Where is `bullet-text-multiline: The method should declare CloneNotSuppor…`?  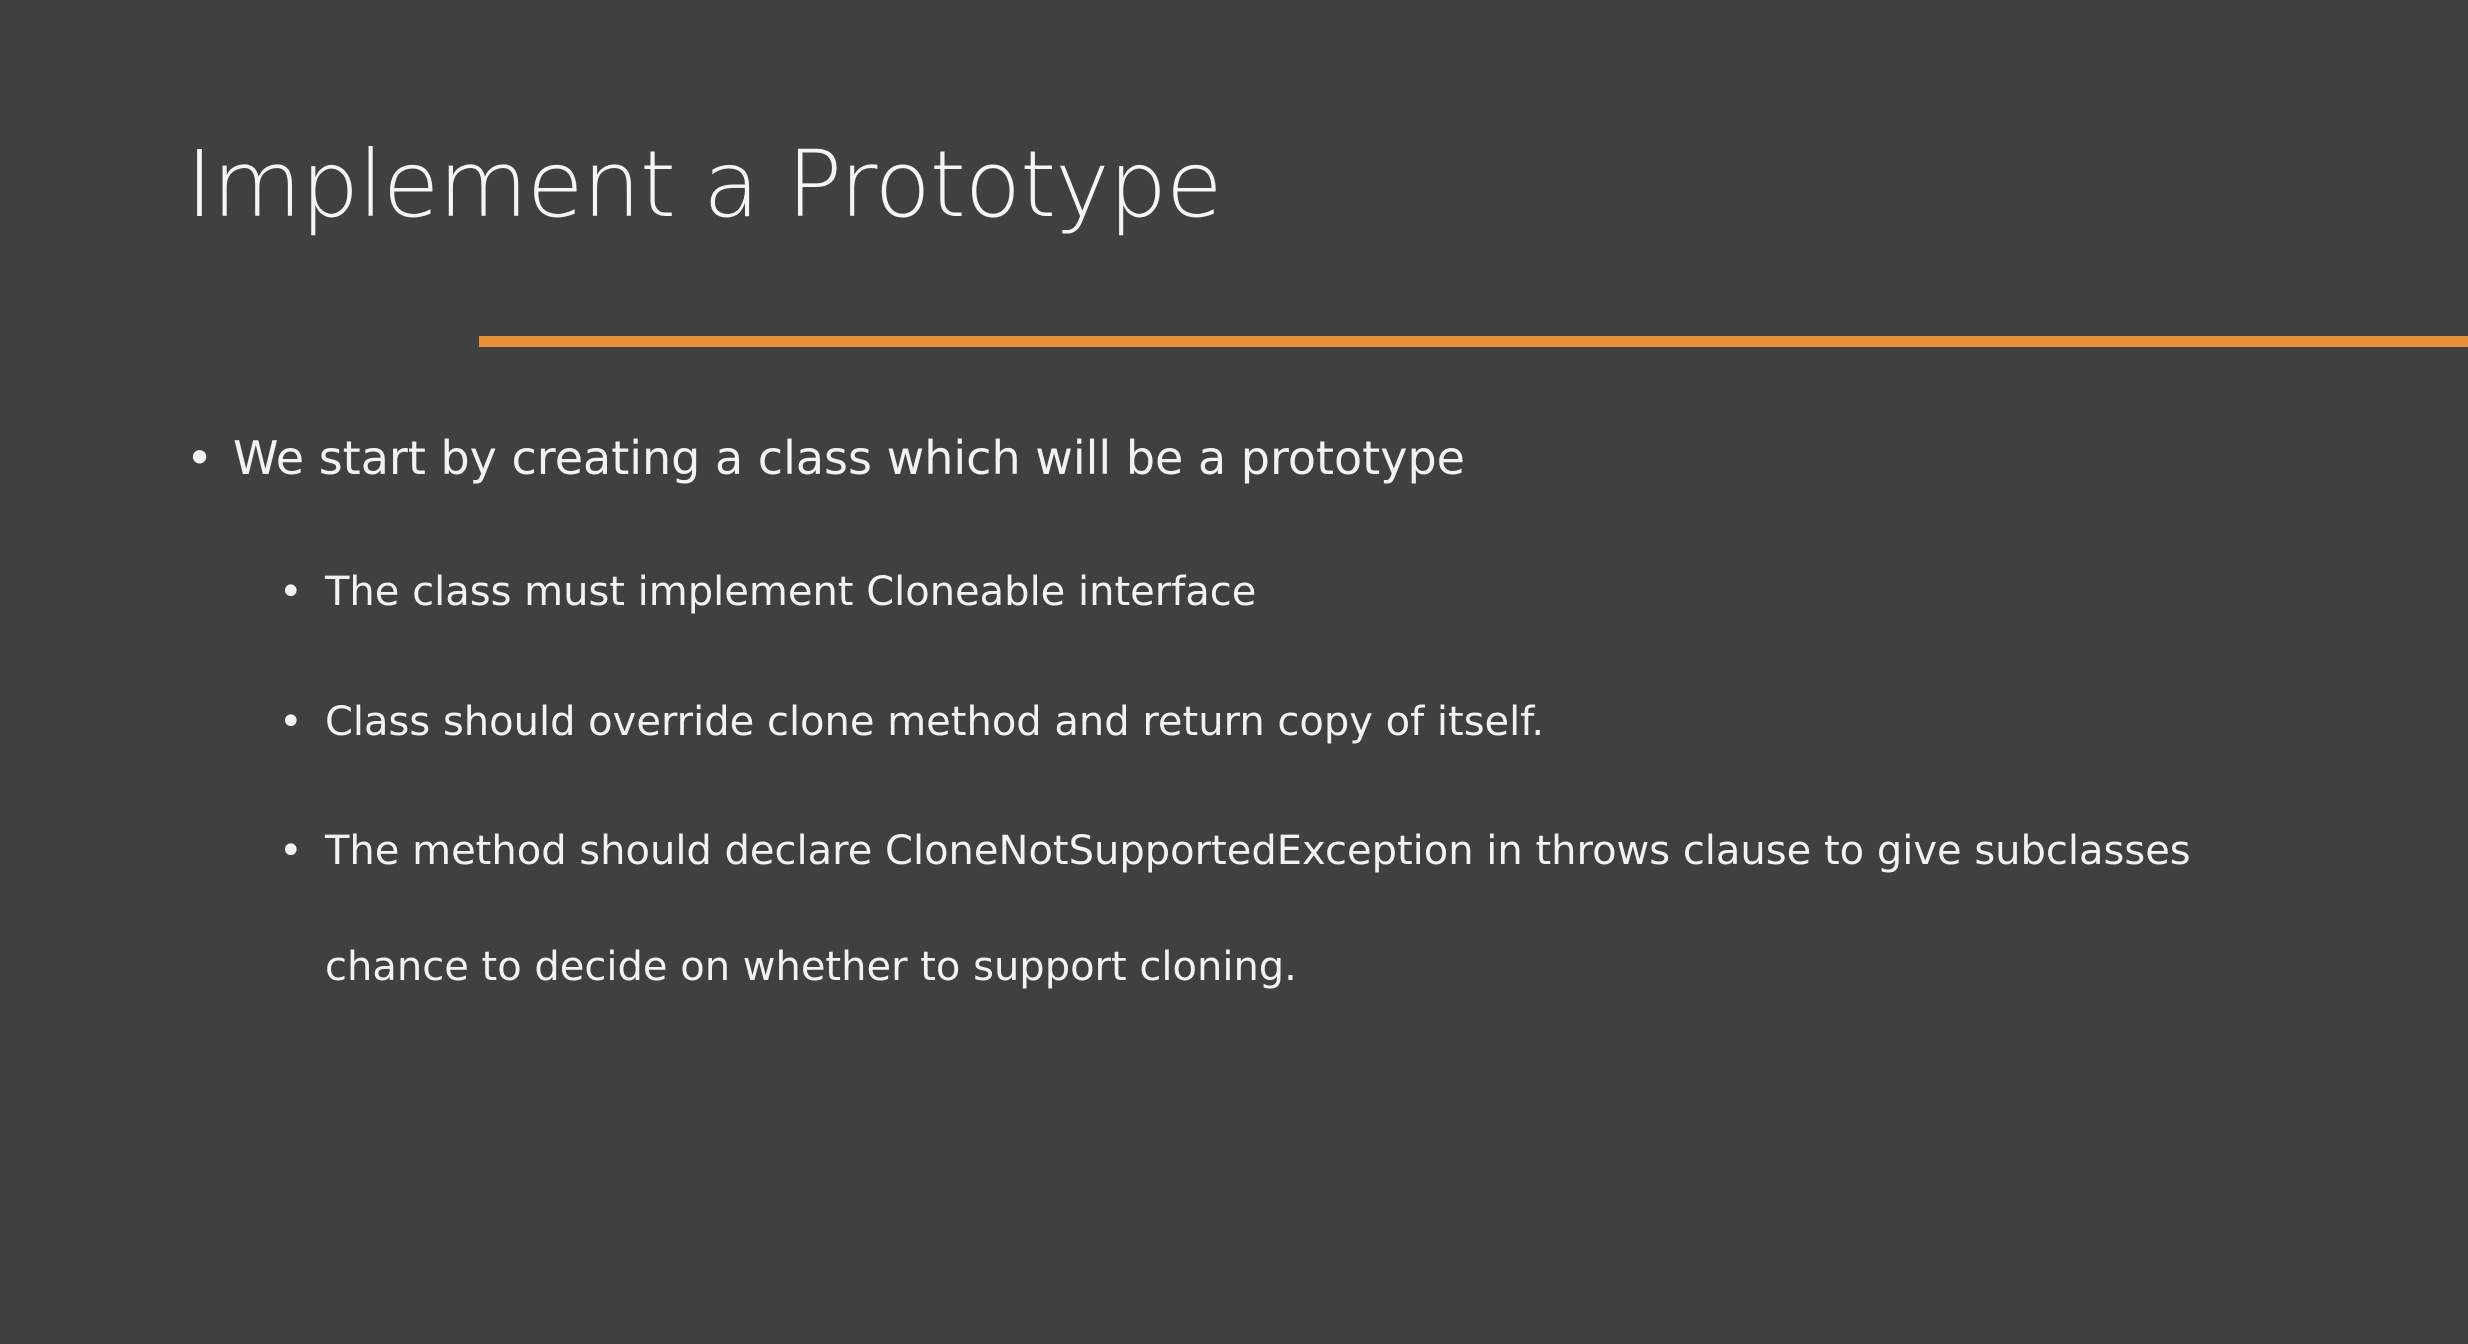 bullet-text-multiline: The method should declare CloneNotSuppor… is located at coordinates (1258, 909).